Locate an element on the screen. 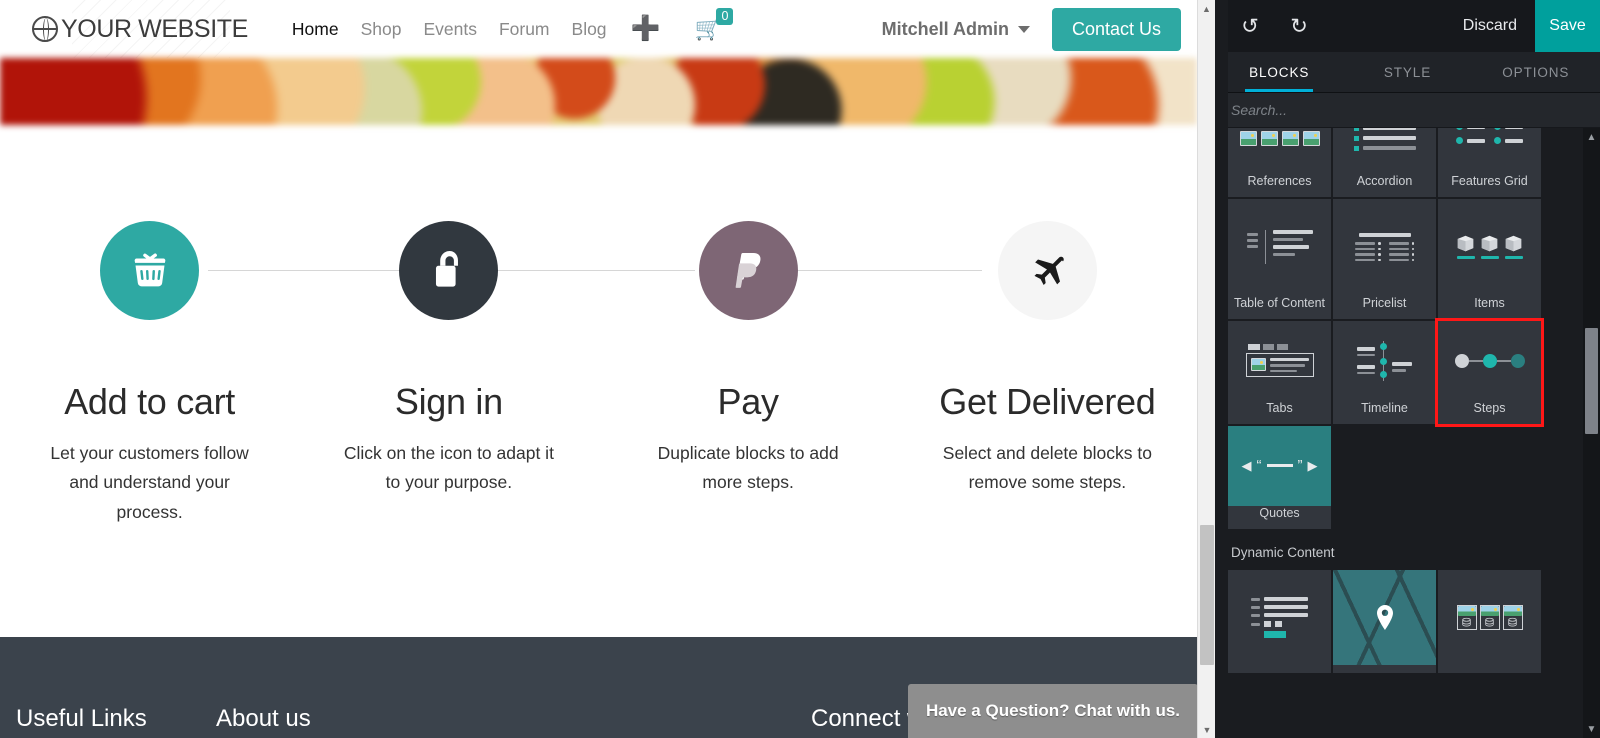  block-tile-pricelist: Pricelist is located at coordinates (1384, 259).